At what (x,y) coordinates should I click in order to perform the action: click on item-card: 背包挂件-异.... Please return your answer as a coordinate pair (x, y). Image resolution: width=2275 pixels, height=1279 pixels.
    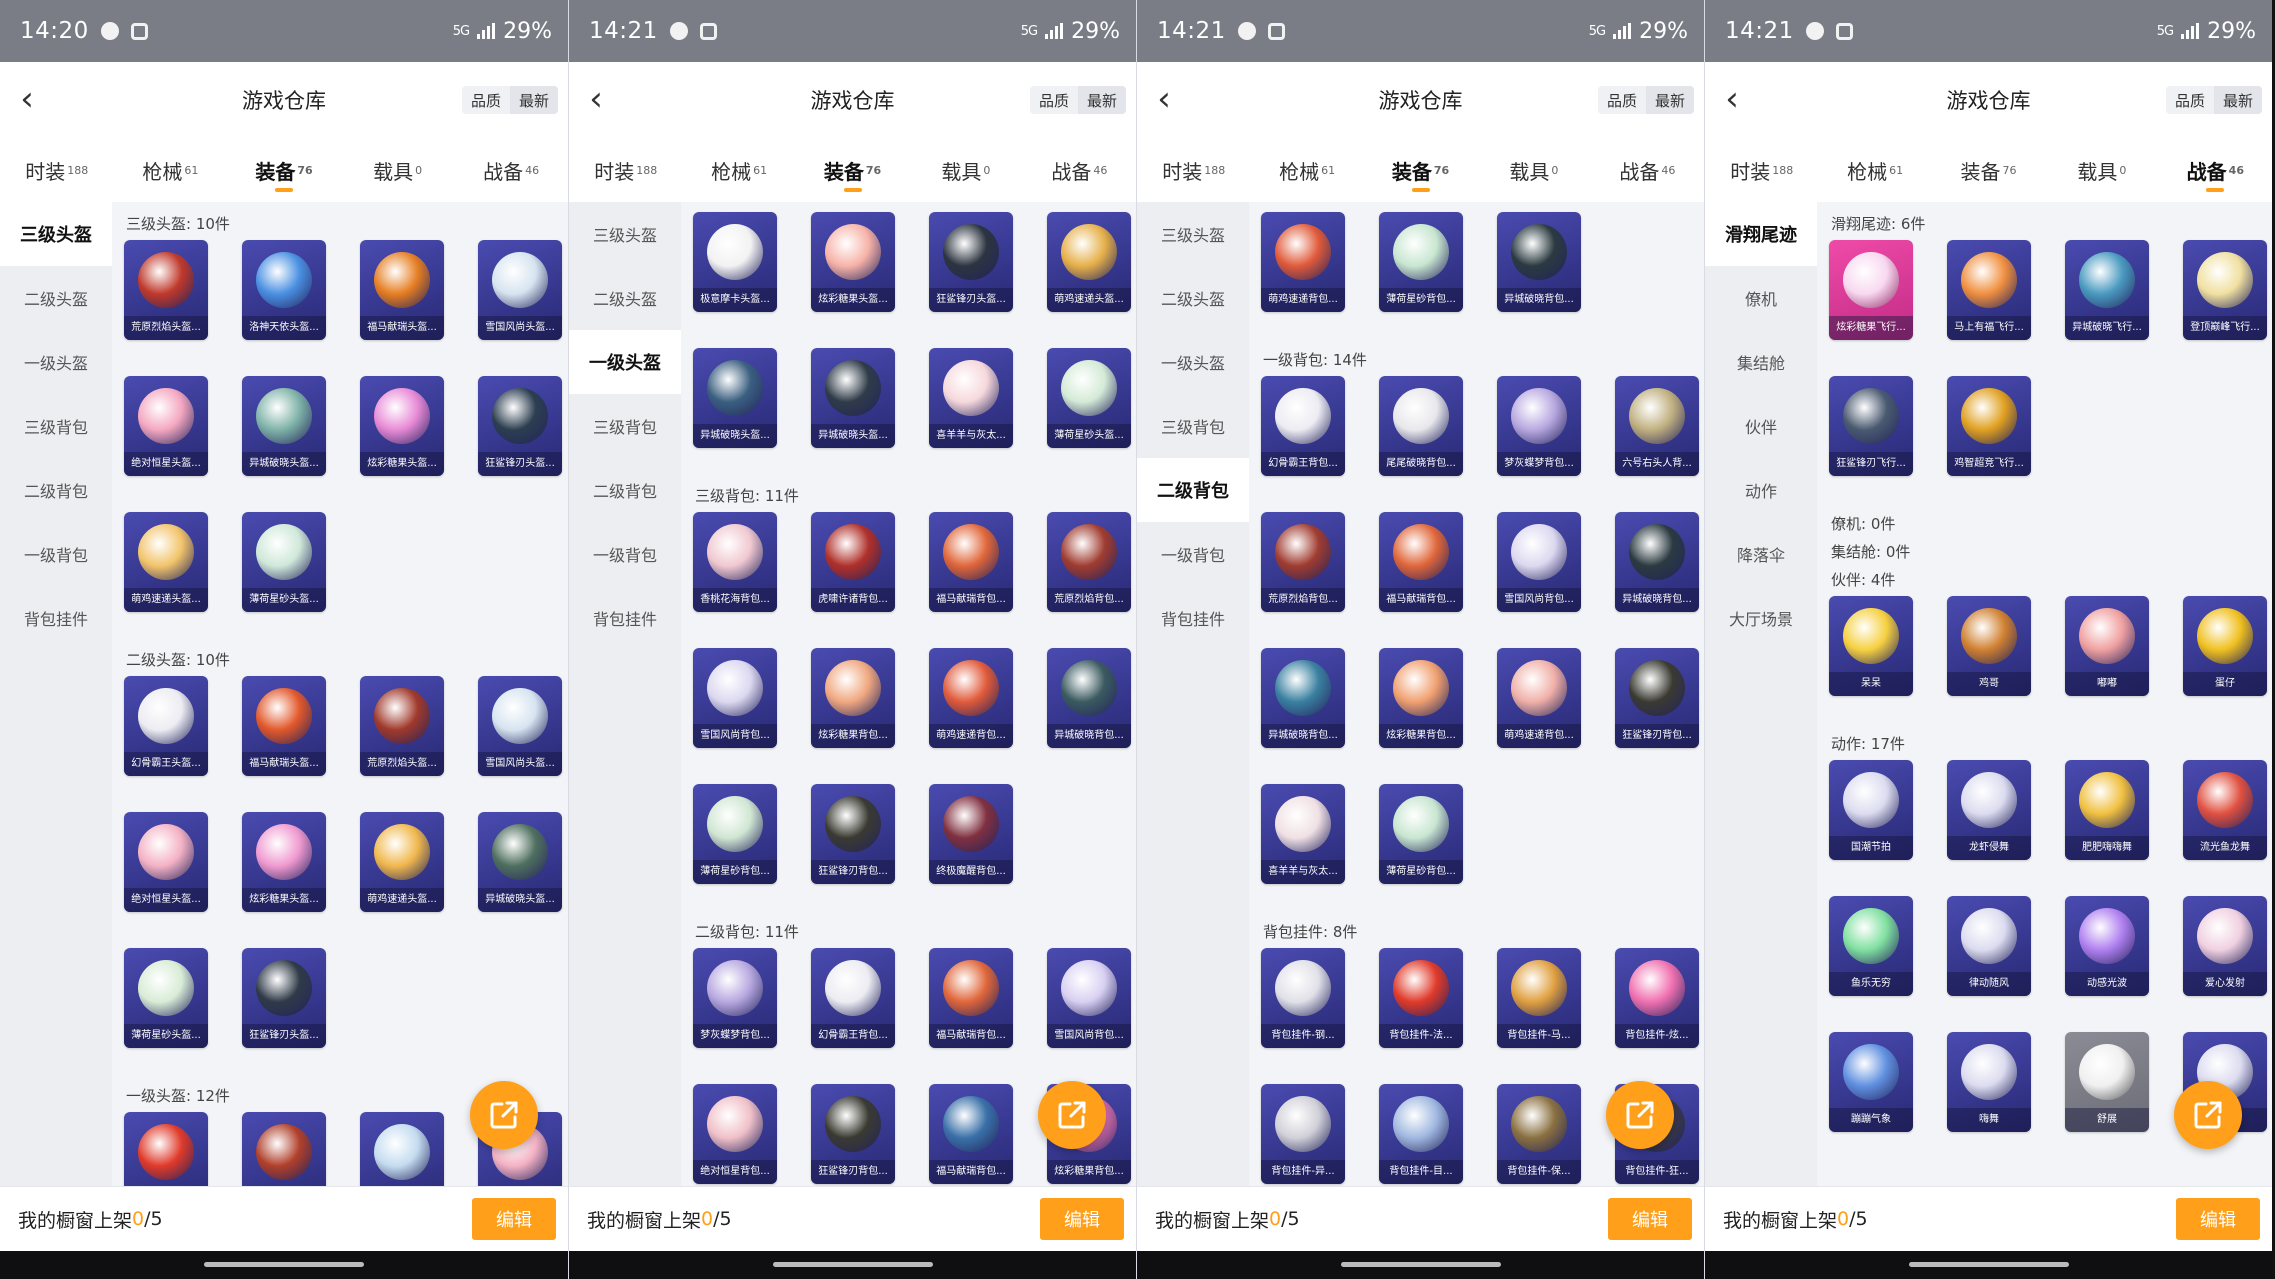
    Looking at the image, I should click on (1303, 1134).